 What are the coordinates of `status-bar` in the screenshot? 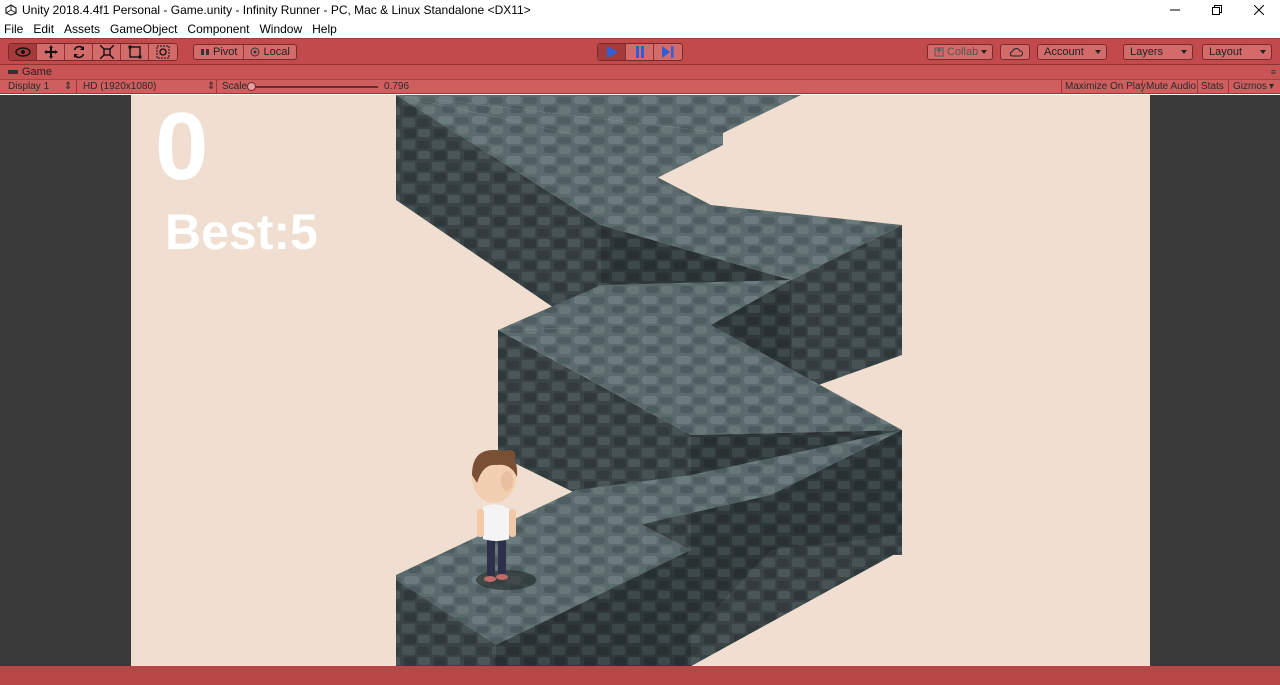 It's located at (640, 675).